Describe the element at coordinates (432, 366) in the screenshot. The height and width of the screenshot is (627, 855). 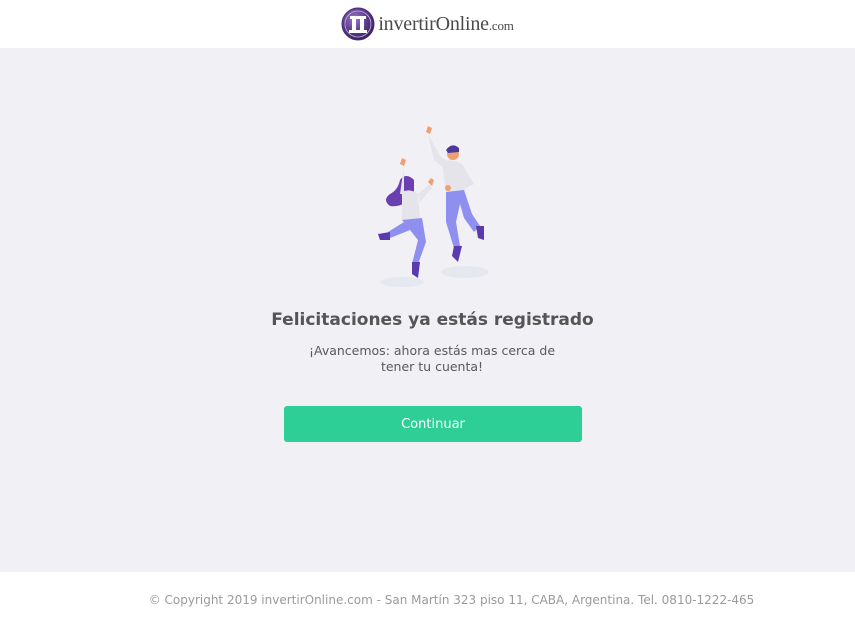
I see `subtitle-line-2: tener tu cuenta!` at that location.